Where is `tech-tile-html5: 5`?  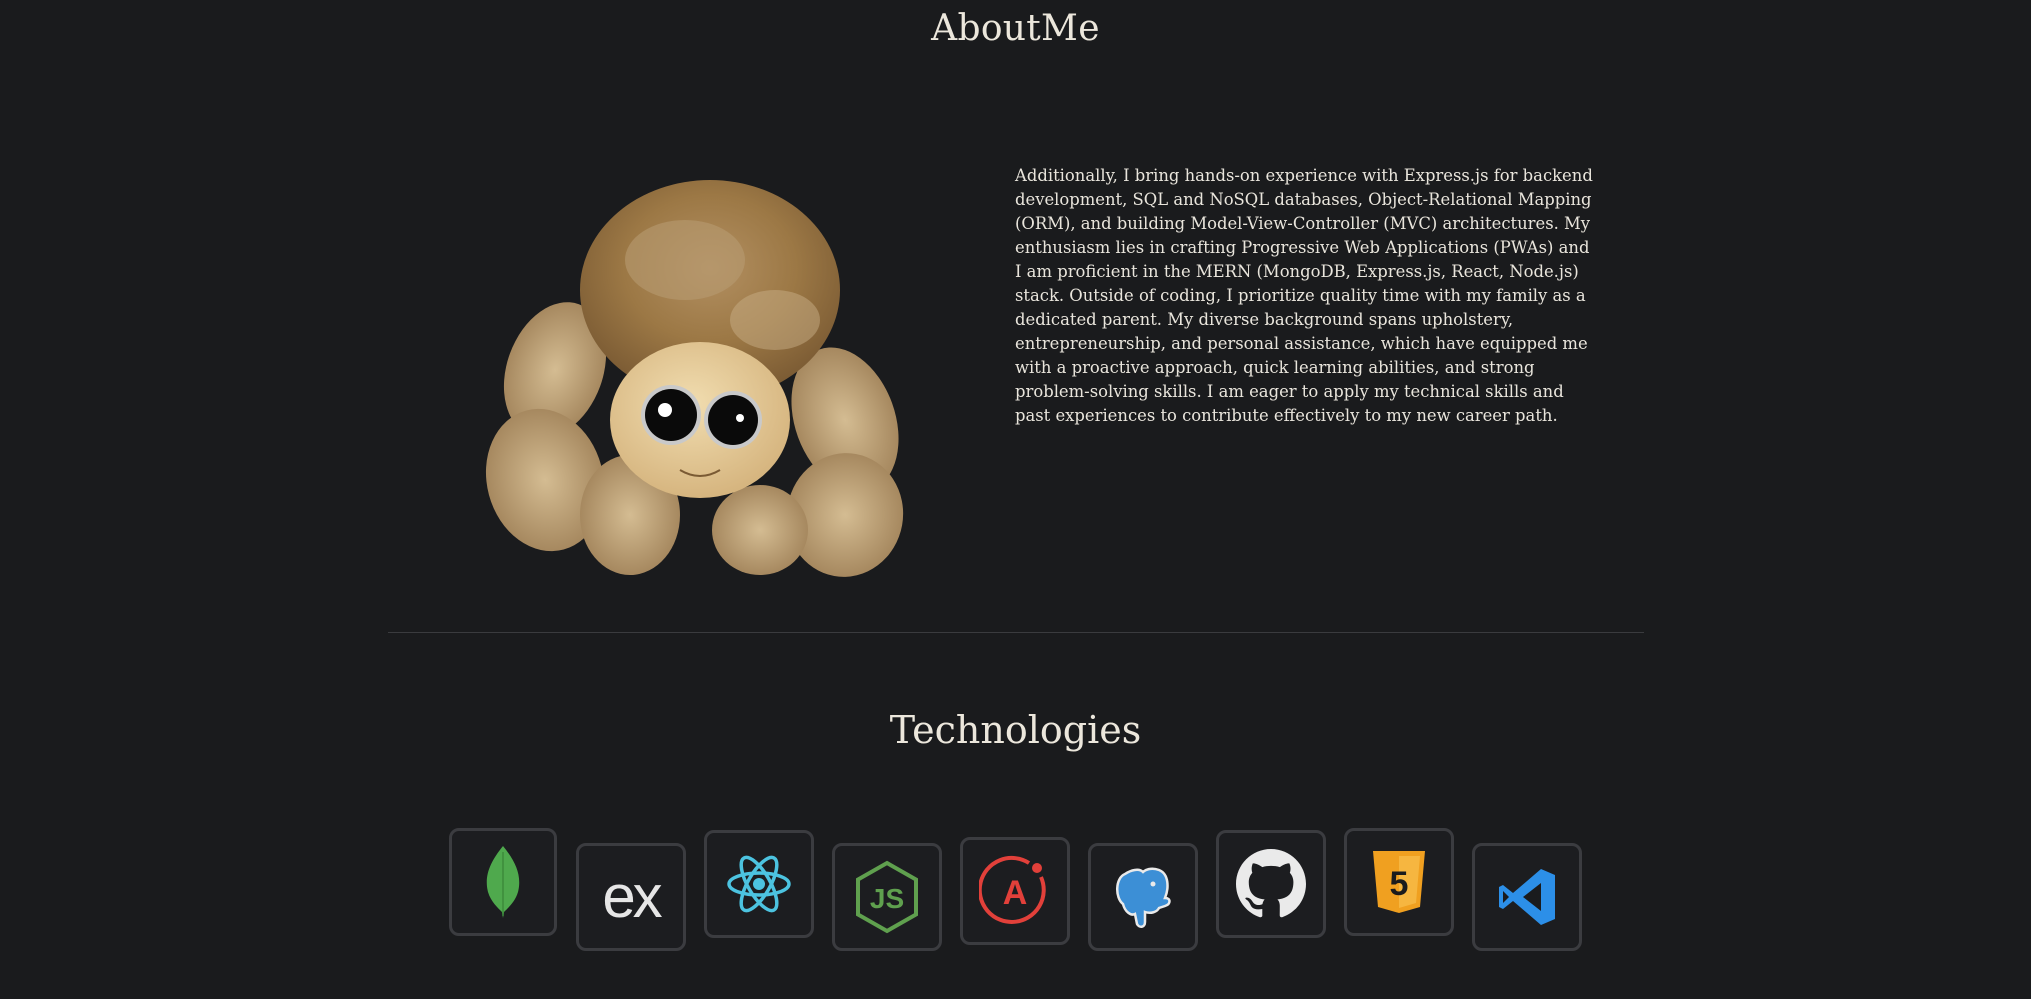 tech-tile-html5: 5 is located at coordinates (1399, 882).